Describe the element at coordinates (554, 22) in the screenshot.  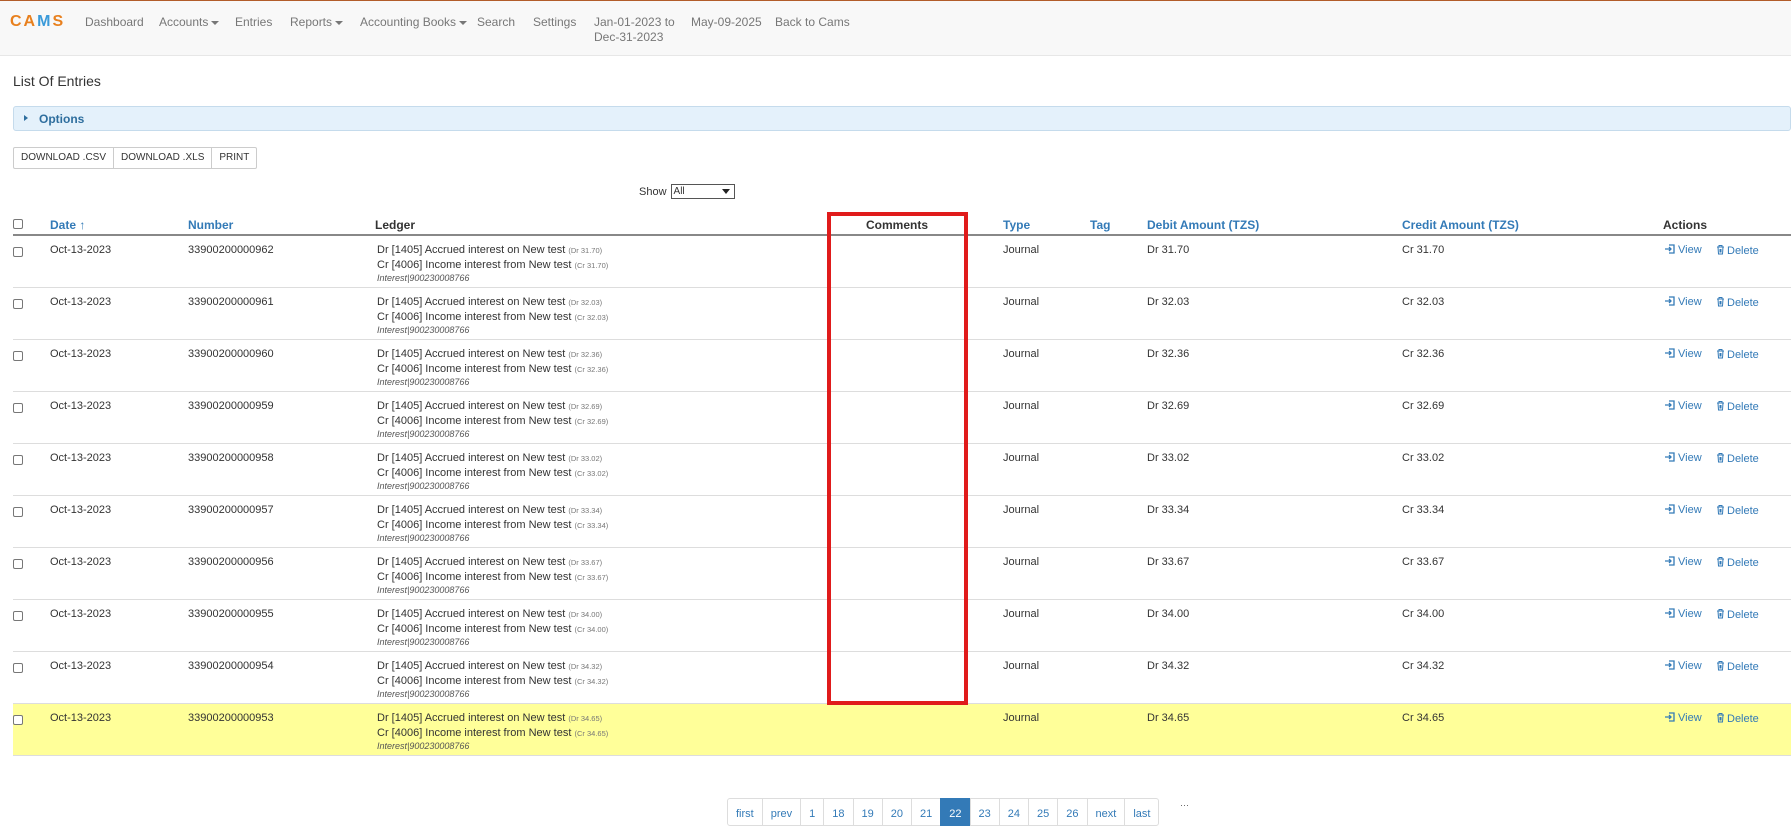
I see `nav-settings: Settings` at that location.